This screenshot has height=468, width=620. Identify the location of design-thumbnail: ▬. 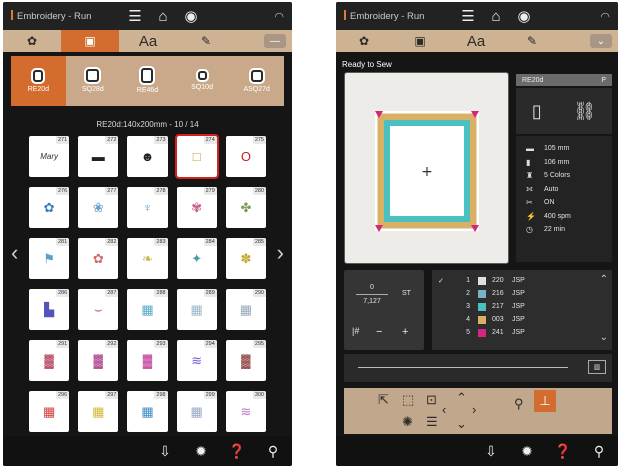
(98, 156).